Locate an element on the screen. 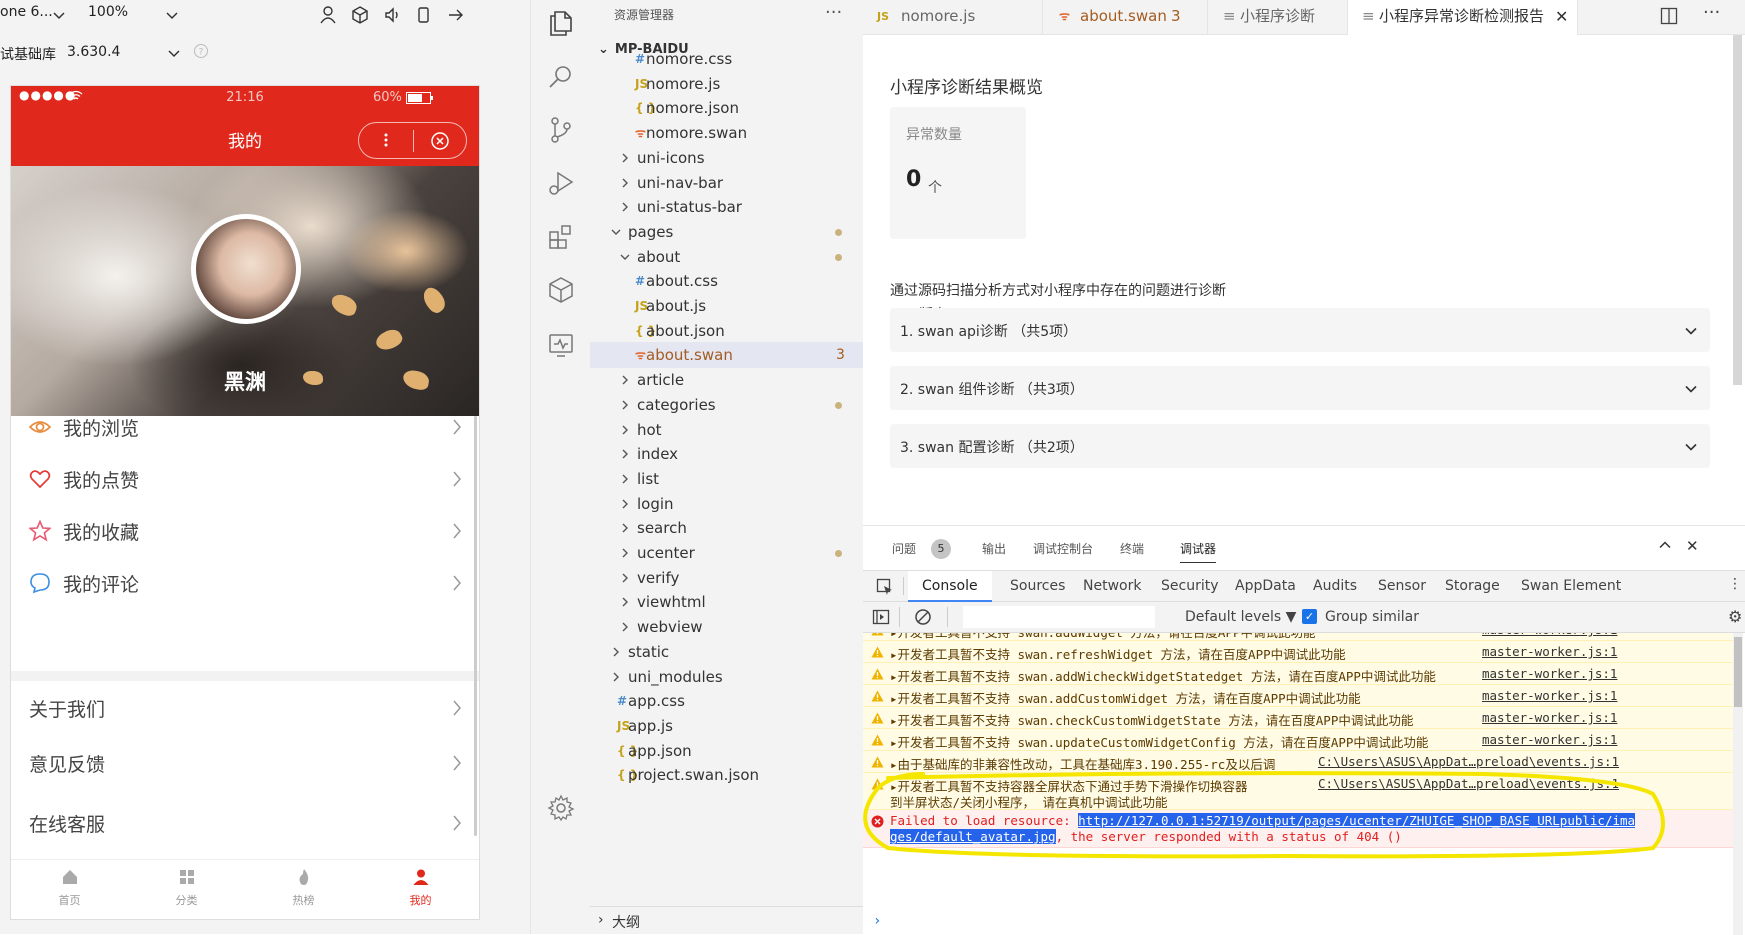 The height and width of the screenshot is (935, 1745). menu-item-comments: 我的评论 is located at coordinates (245, 583).